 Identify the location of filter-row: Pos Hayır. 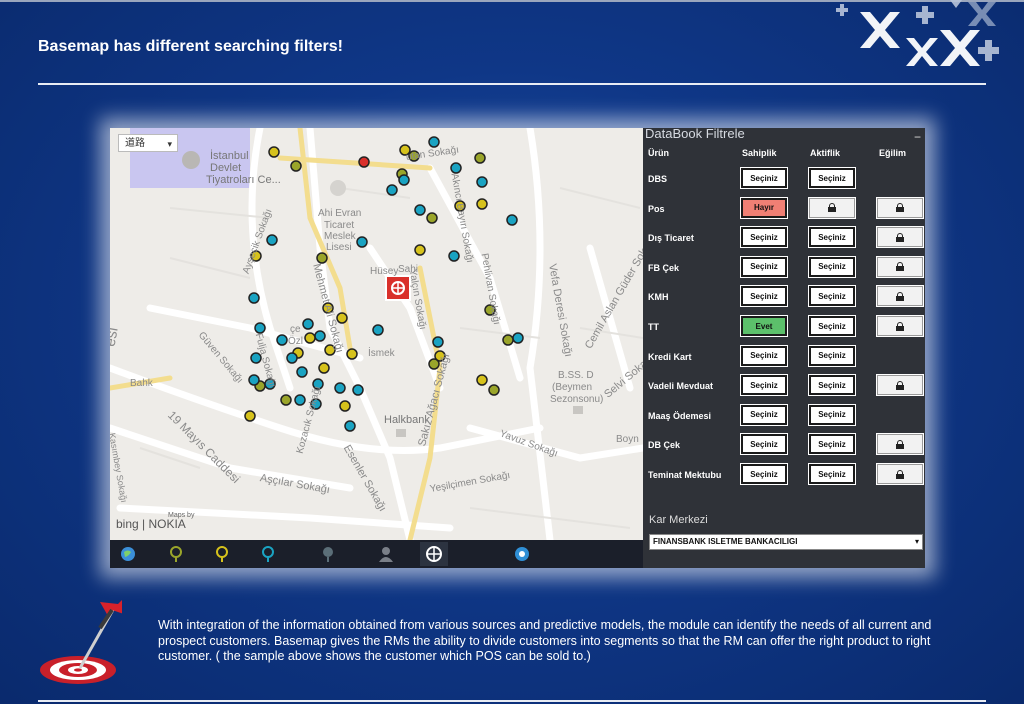
(784, 208).